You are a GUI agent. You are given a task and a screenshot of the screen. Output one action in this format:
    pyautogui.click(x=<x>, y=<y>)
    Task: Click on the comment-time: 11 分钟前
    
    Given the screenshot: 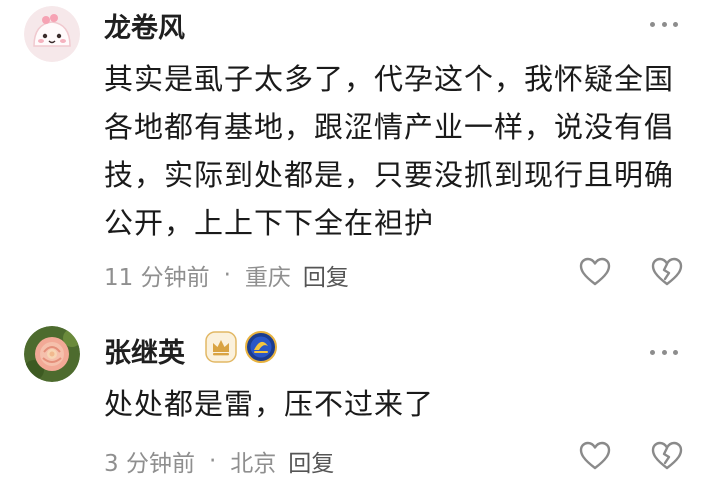 What is the action you would take?
    pyautogui.click(x=157, y=278)
    